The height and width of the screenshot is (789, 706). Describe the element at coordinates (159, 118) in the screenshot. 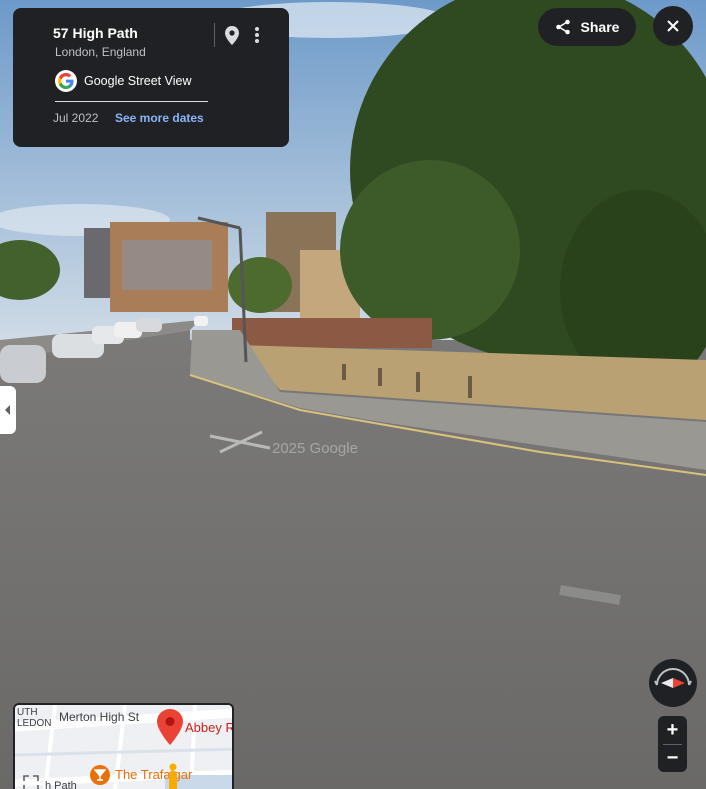

I see `see-more-dates-link: See more dates` at that location.